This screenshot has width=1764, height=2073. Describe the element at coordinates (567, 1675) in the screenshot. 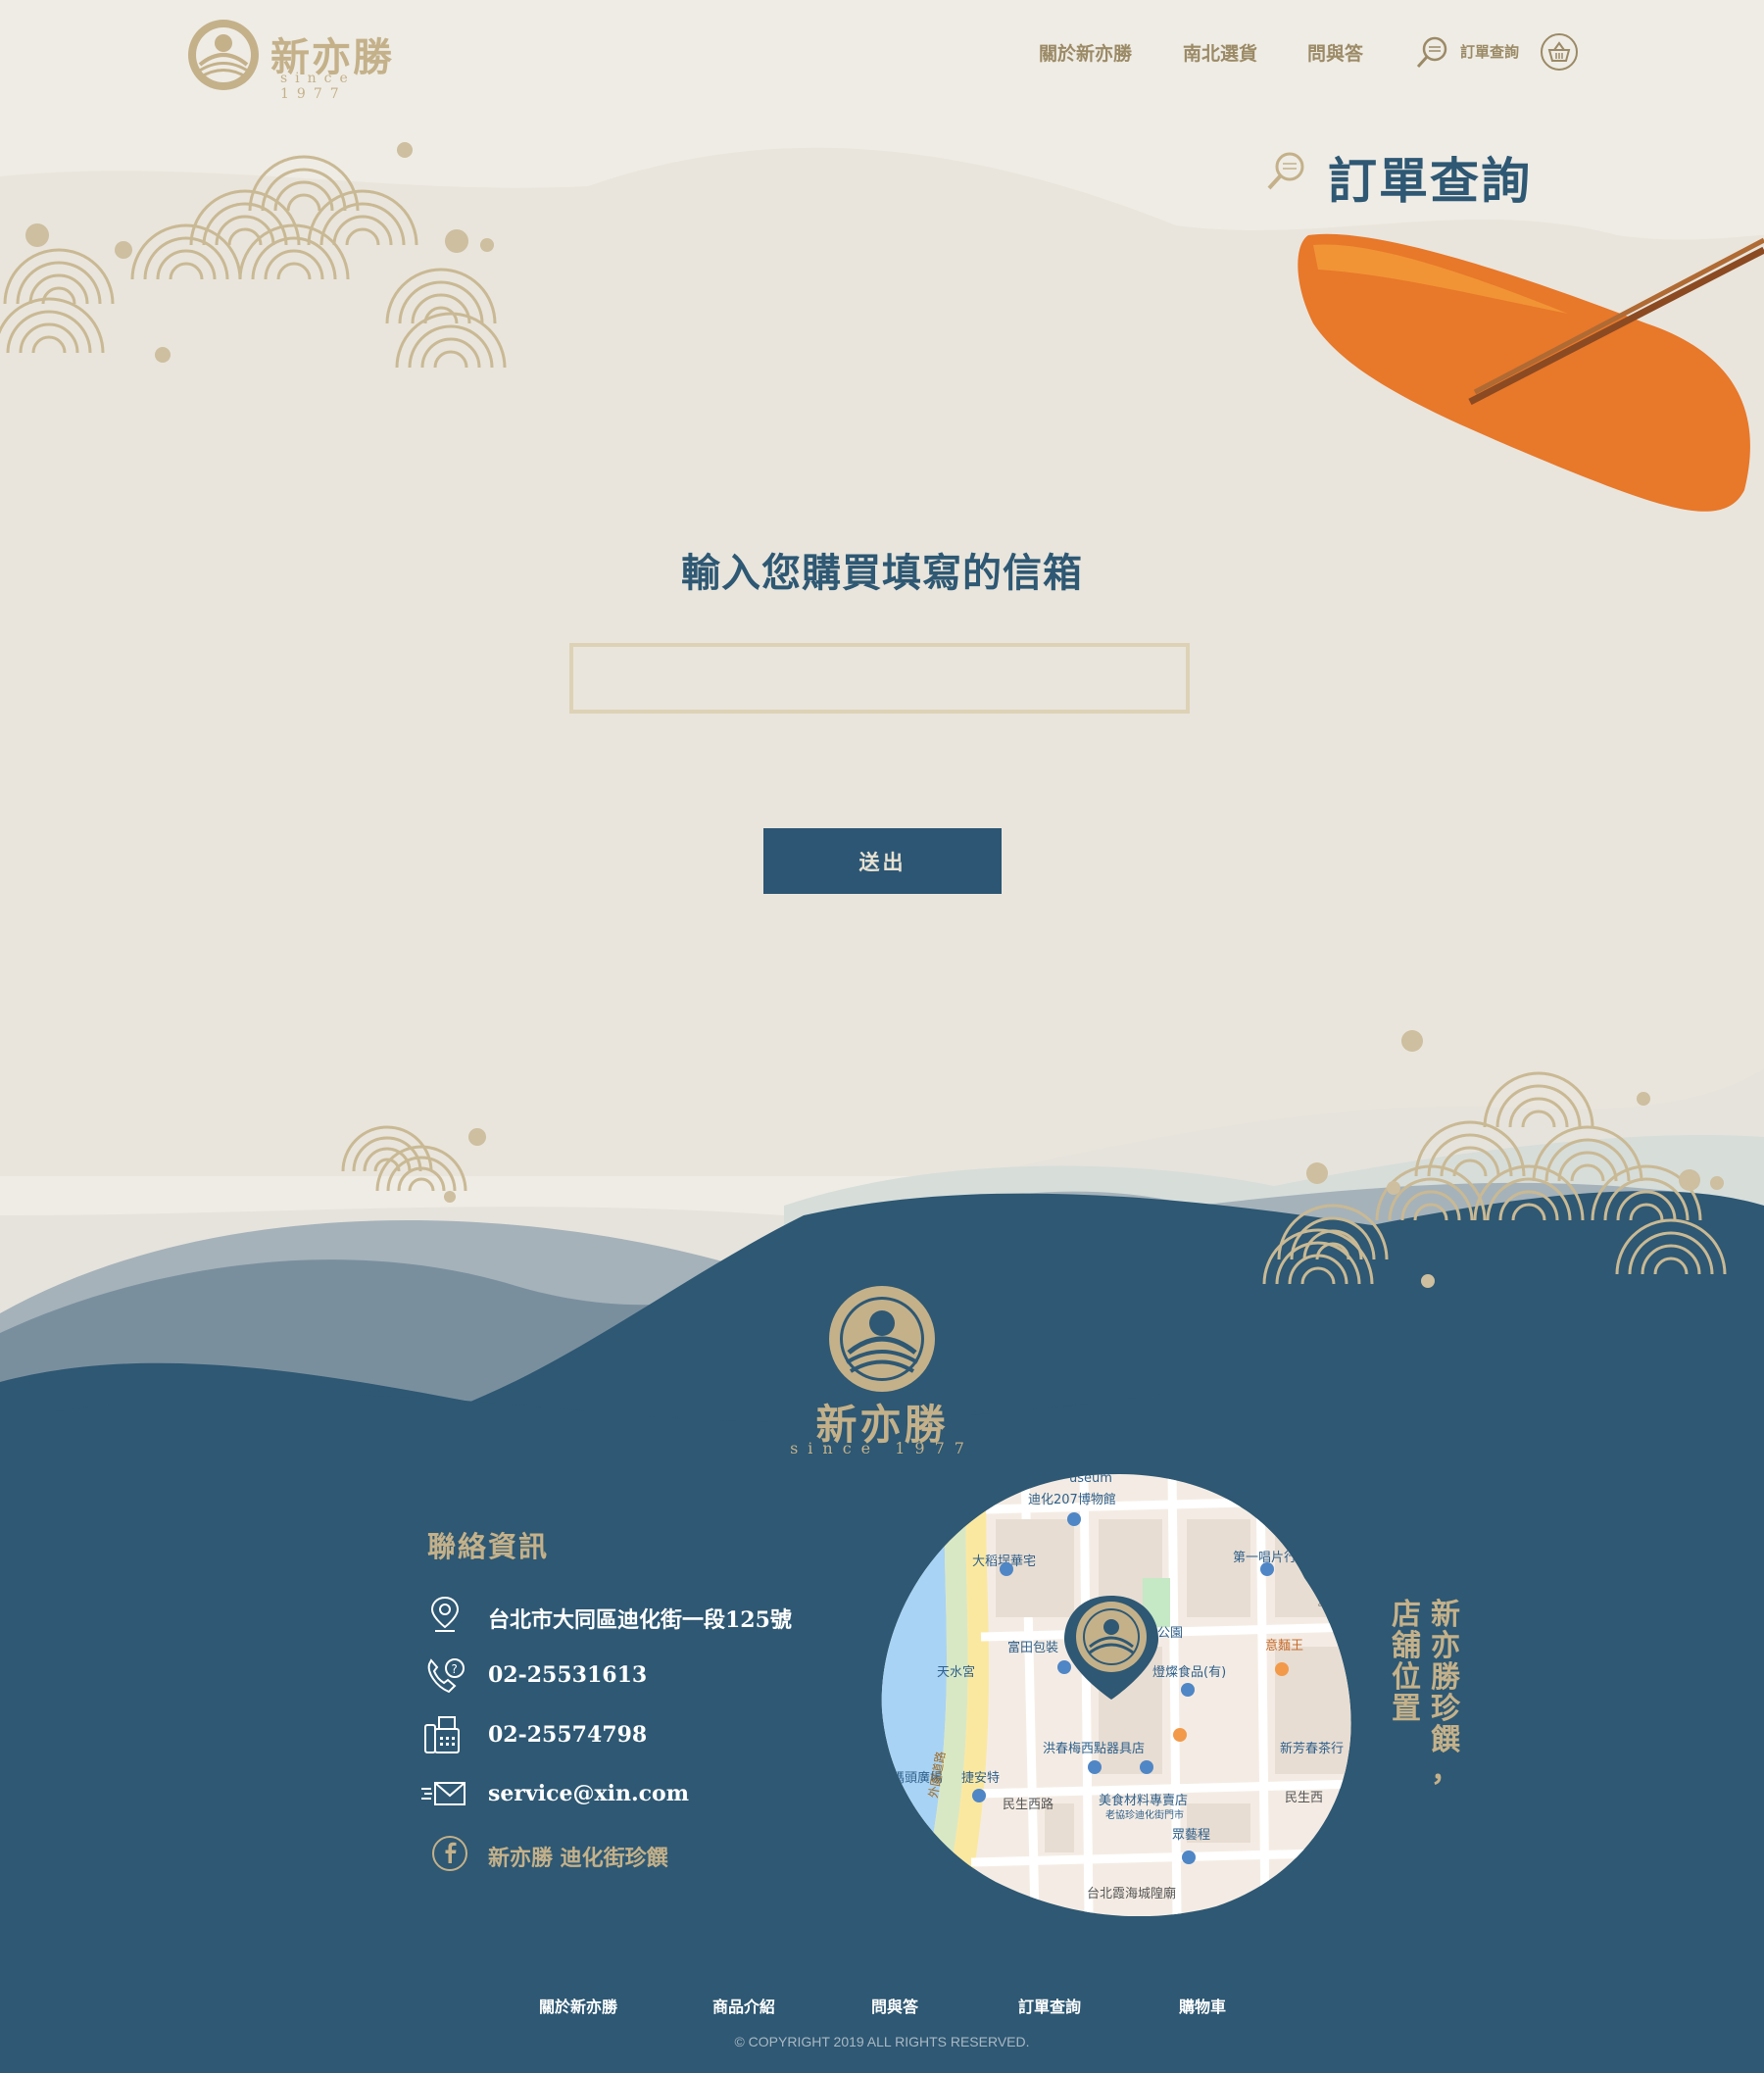

I see `contact-phone: 02-25531613` at that location.